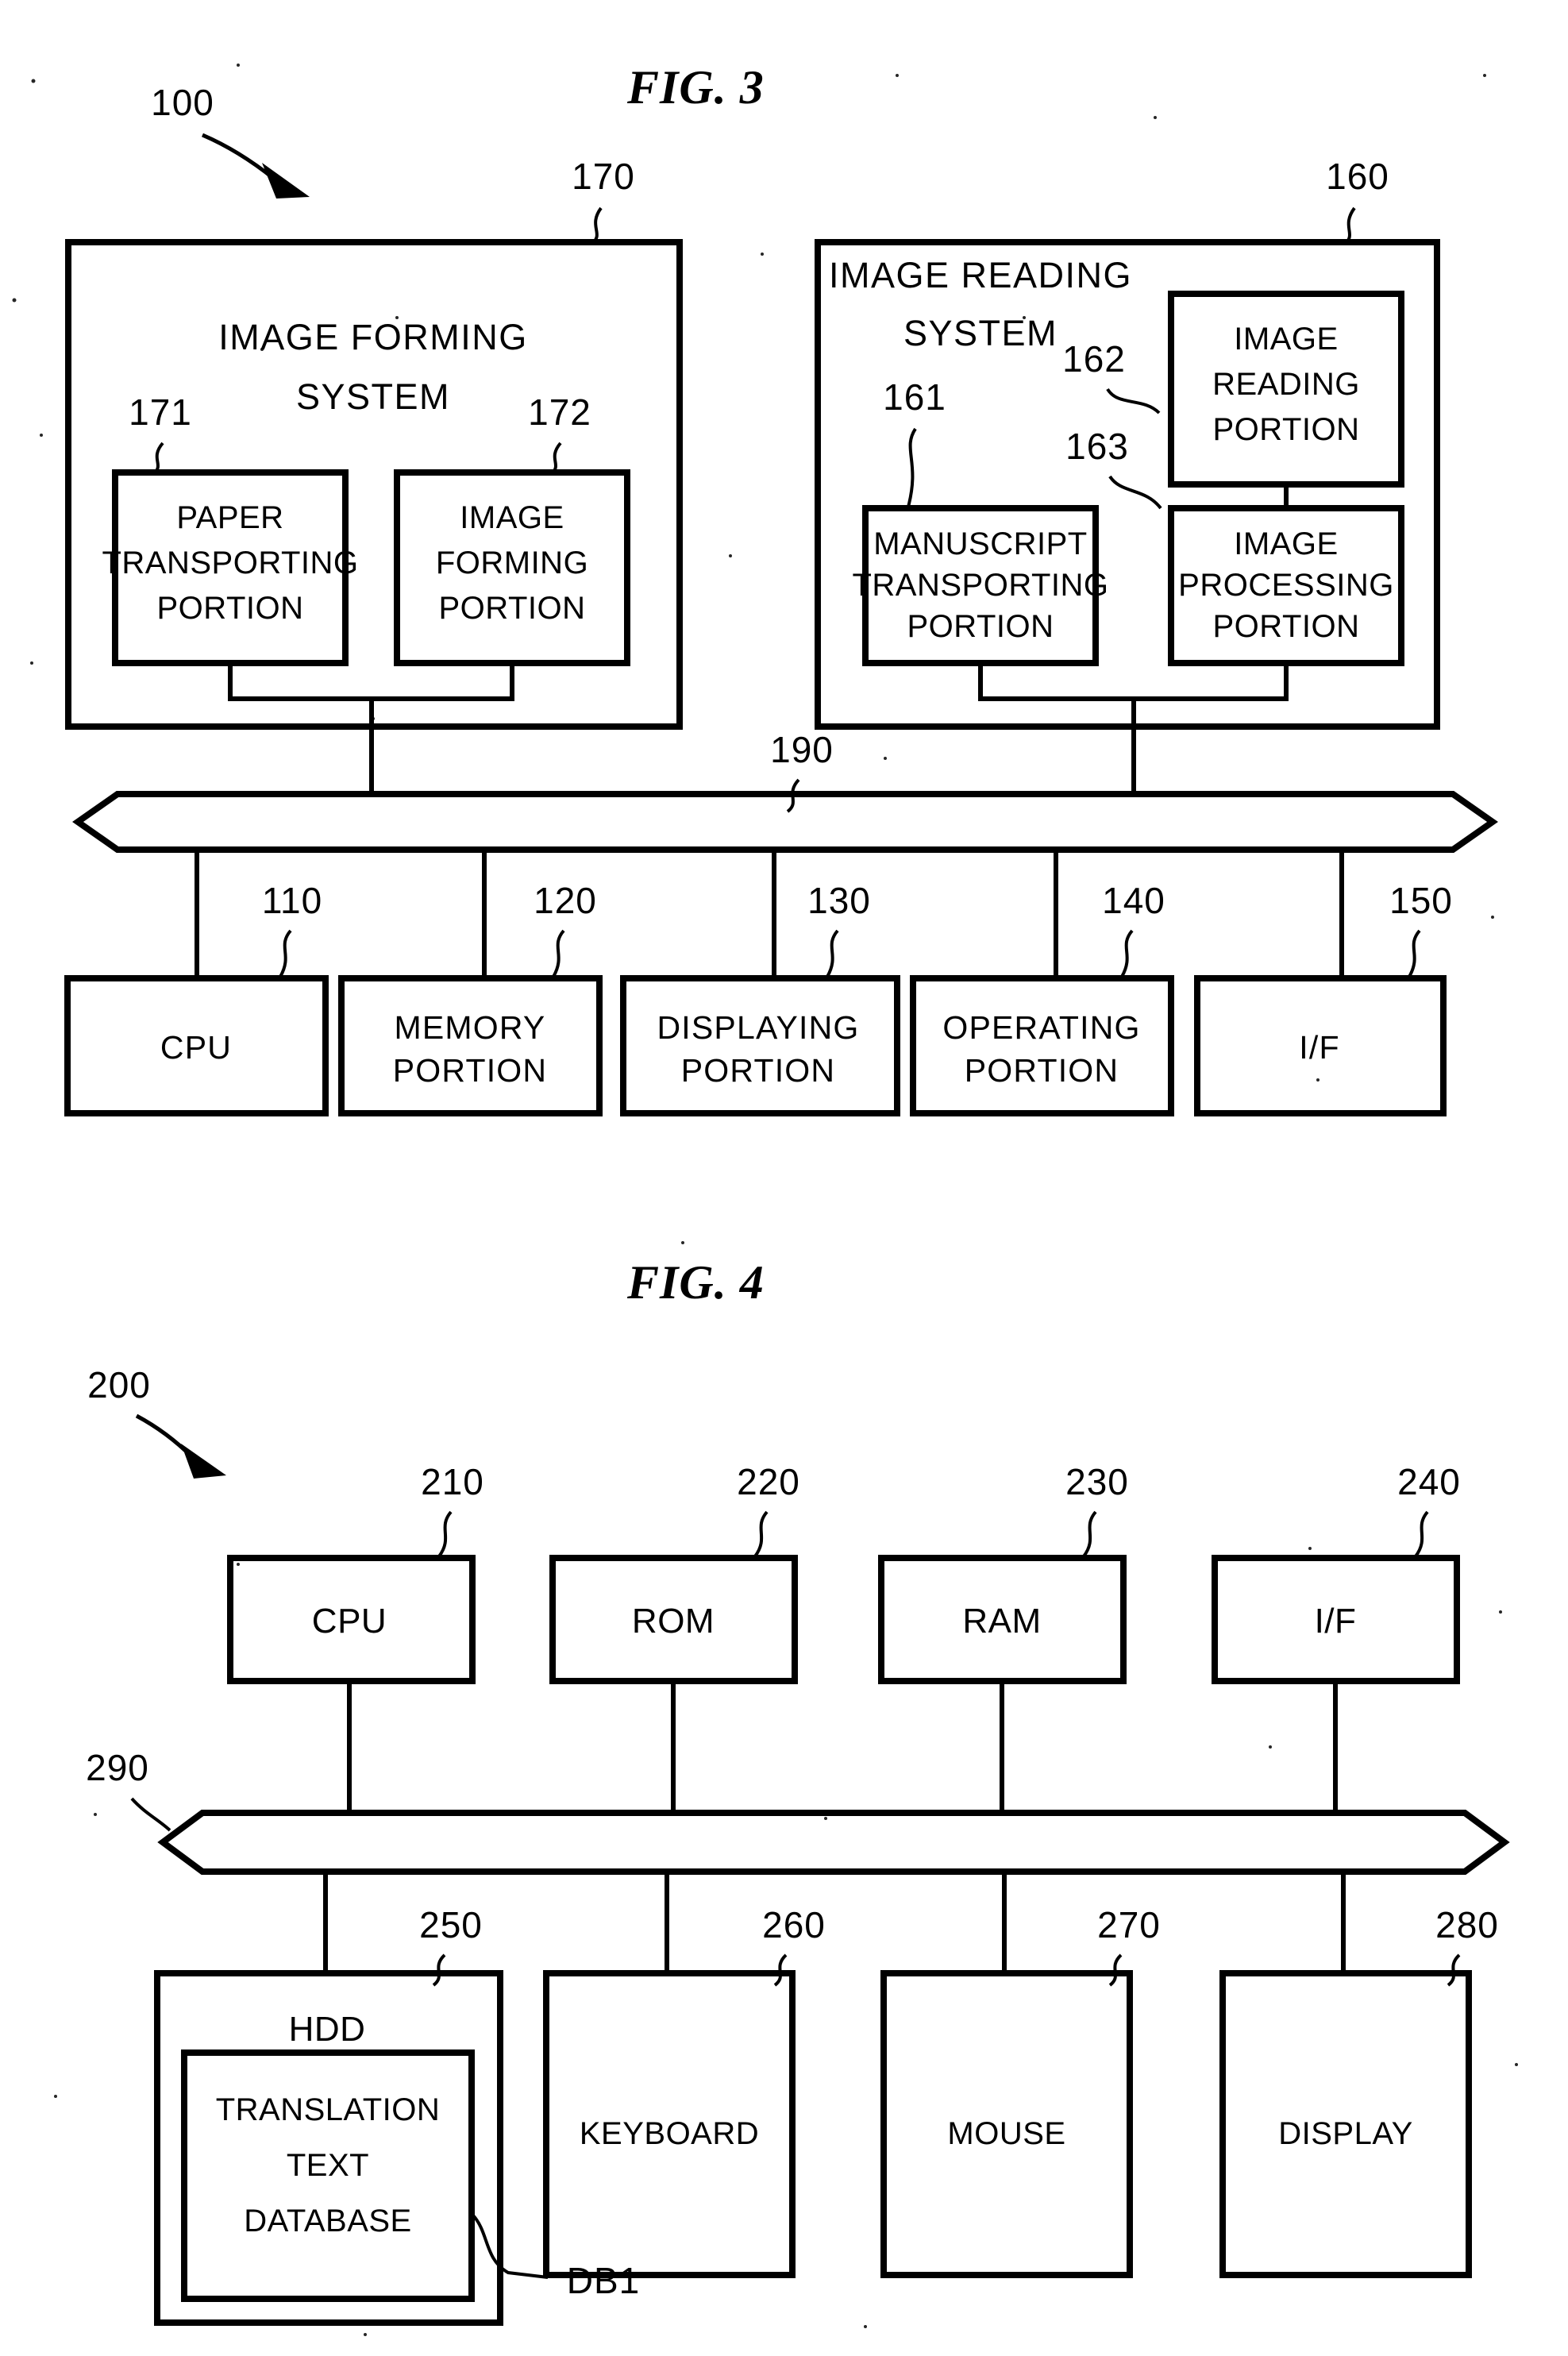  Describe the element at coordinates (374, 484) in the screenshot. I see `image-forming-system-box` at that location.